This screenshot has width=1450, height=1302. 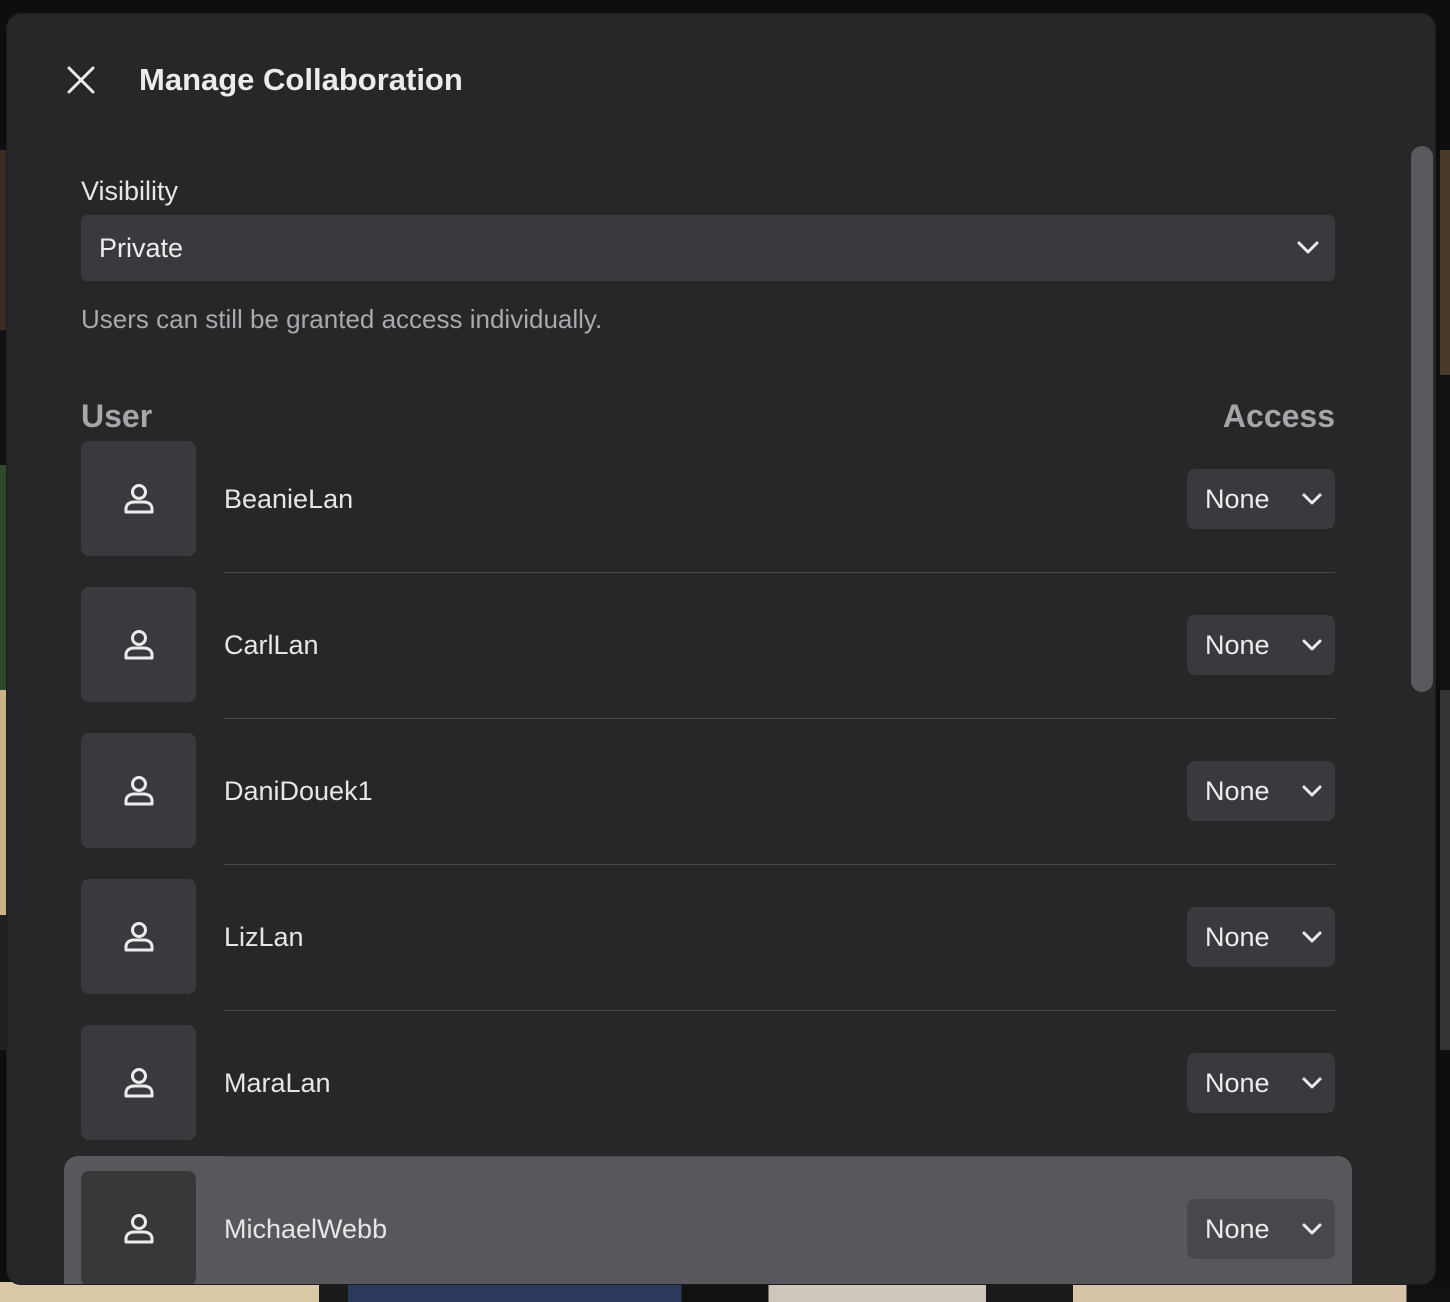 I want to click on user-row: DaniDouek1 None, so click(x=708, y=806).